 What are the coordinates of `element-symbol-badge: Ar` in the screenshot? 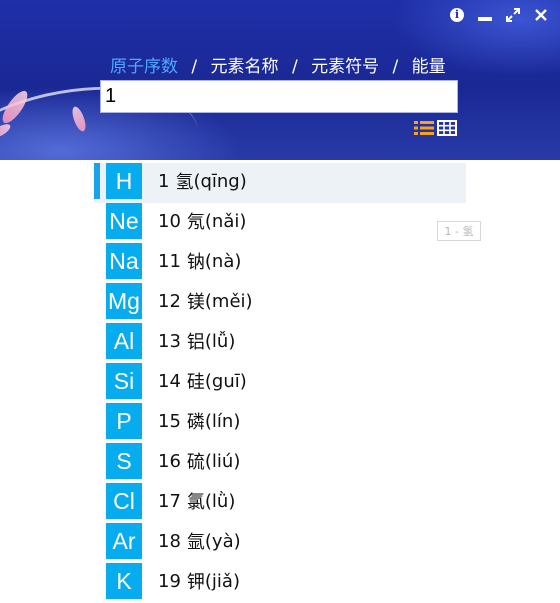 It's located at (124, 541).